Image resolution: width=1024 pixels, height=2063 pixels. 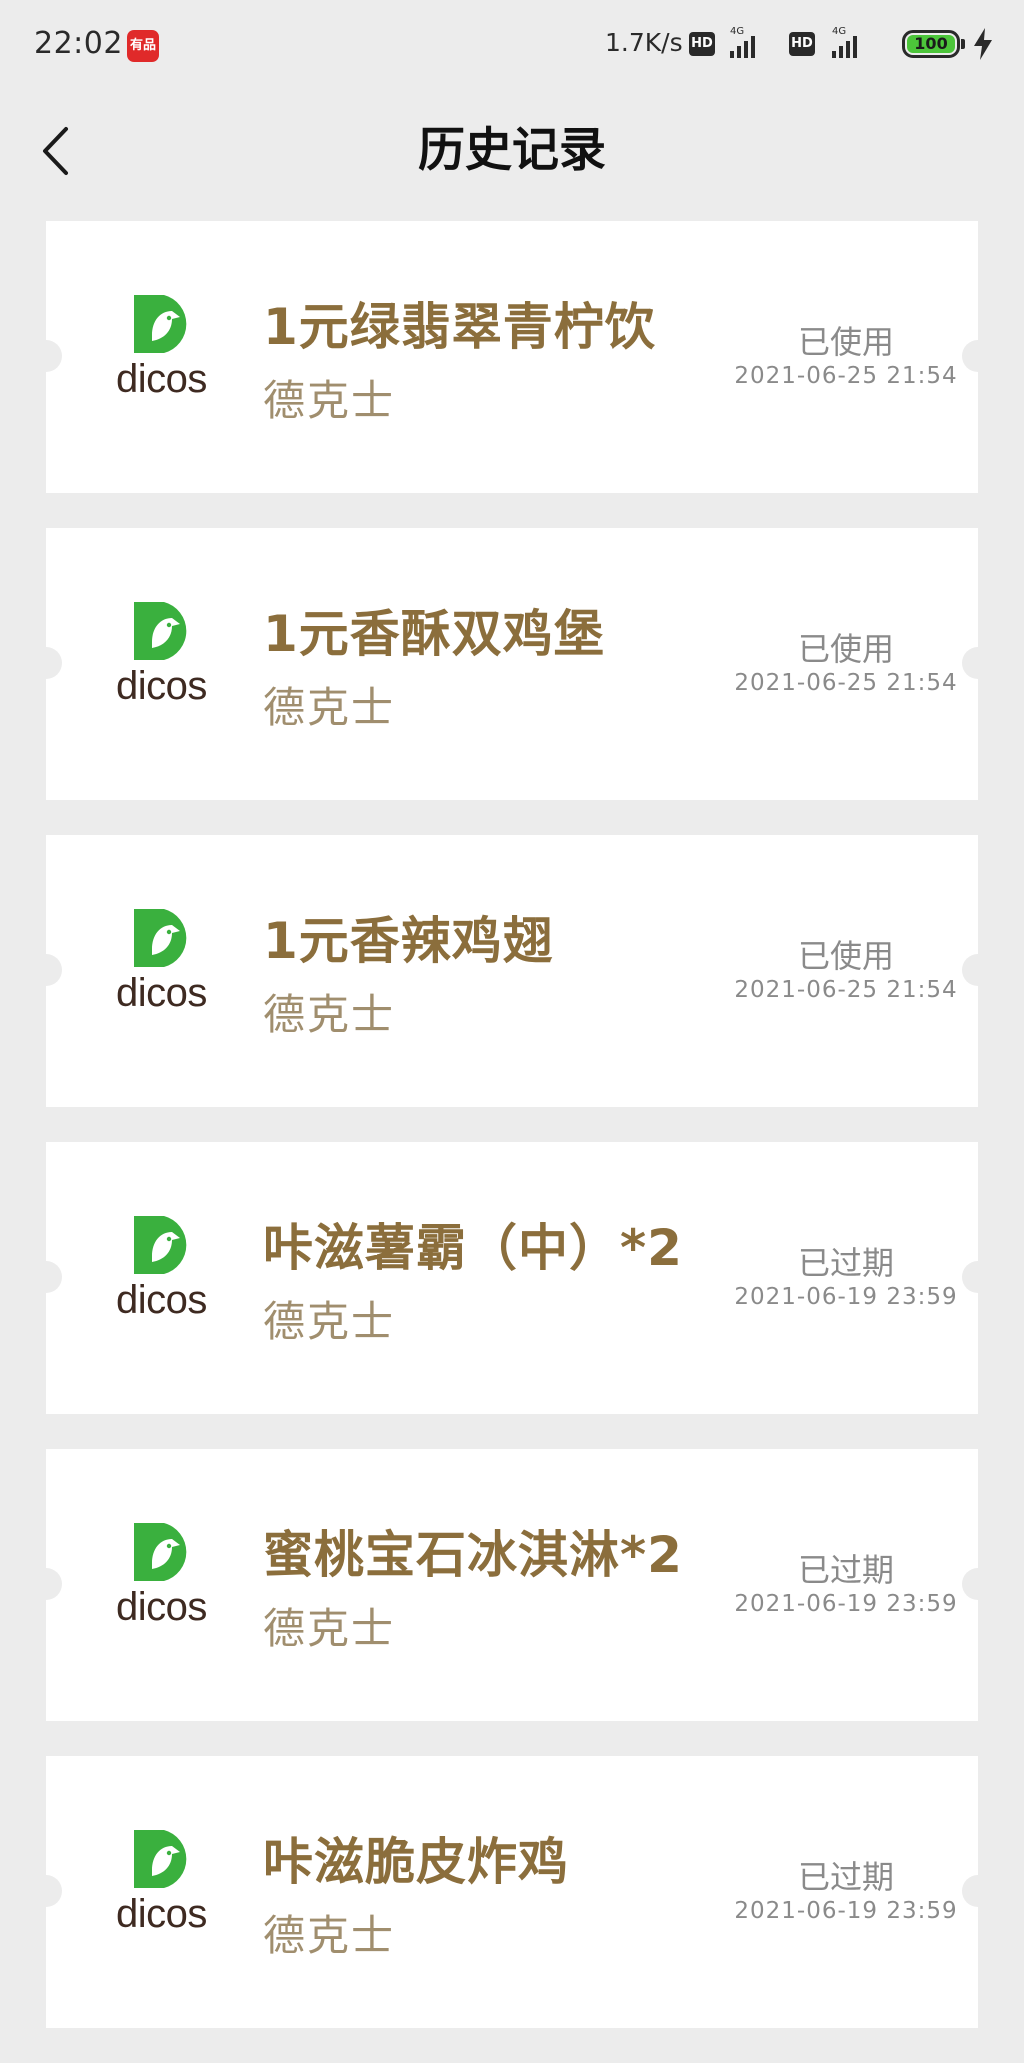 I want to click on coupon-card: dicos 1元香辣鸡翅 德克士 已使用 2021-06-25 21:54, so click(x=512, y=971).